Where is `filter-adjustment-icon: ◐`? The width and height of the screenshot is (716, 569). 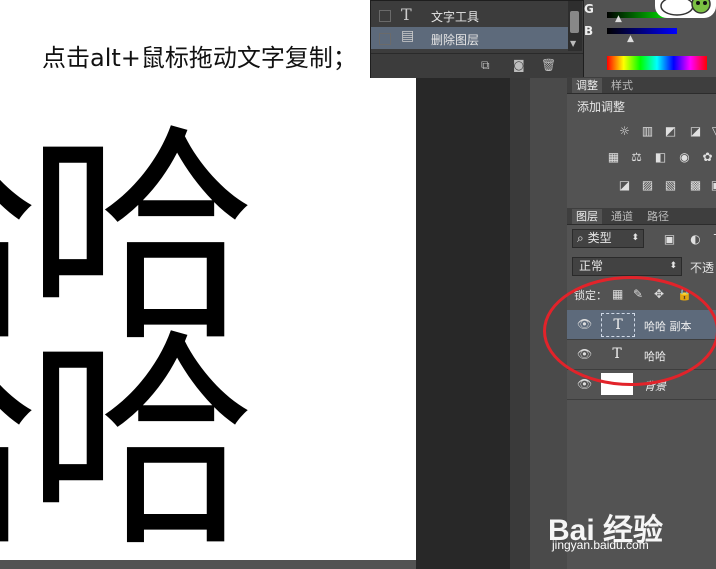
filter-adjustment-icon: ◐ is located at coordinates (695, 239).